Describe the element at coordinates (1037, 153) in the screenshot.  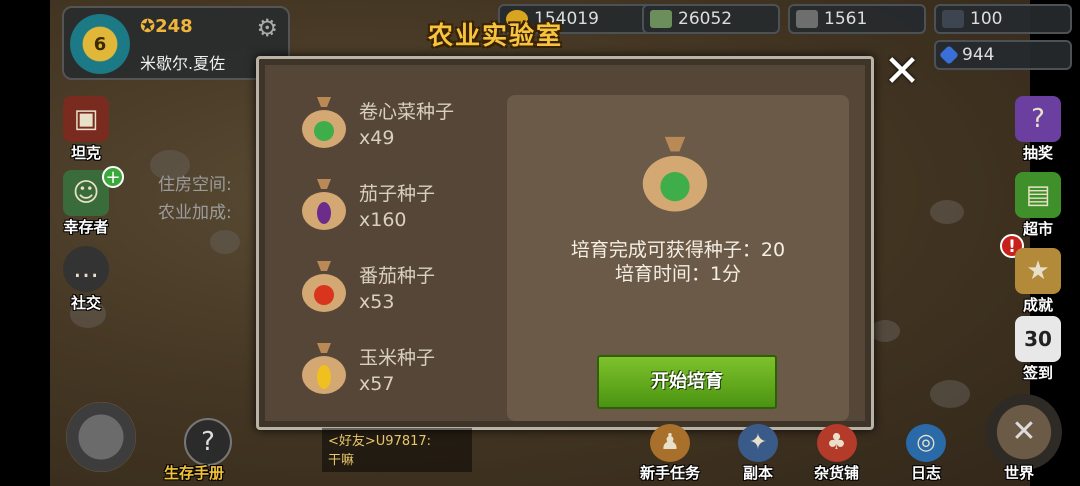
I see `menu-lottery-label: 抽奖` at that location.